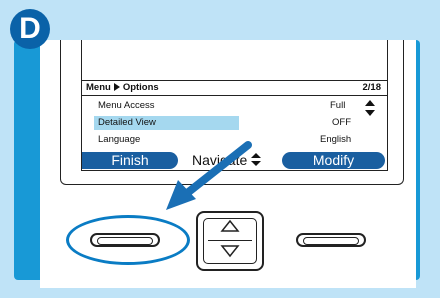  What do you see at coordinates (30, 29) in the screenshot?
I see `step-badge: D` at bounding box center [30, 29].